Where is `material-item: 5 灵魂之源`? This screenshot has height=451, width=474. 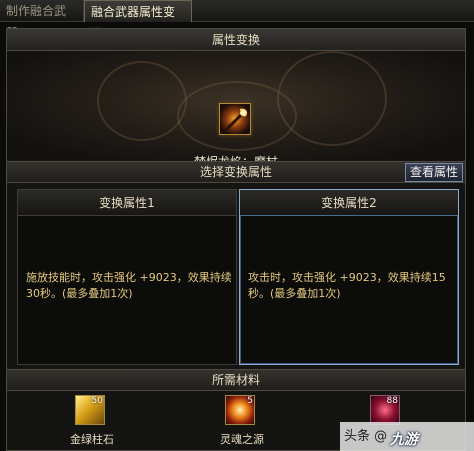
material-item: 5 灵魂之源 is located at coordinates (242, 423).